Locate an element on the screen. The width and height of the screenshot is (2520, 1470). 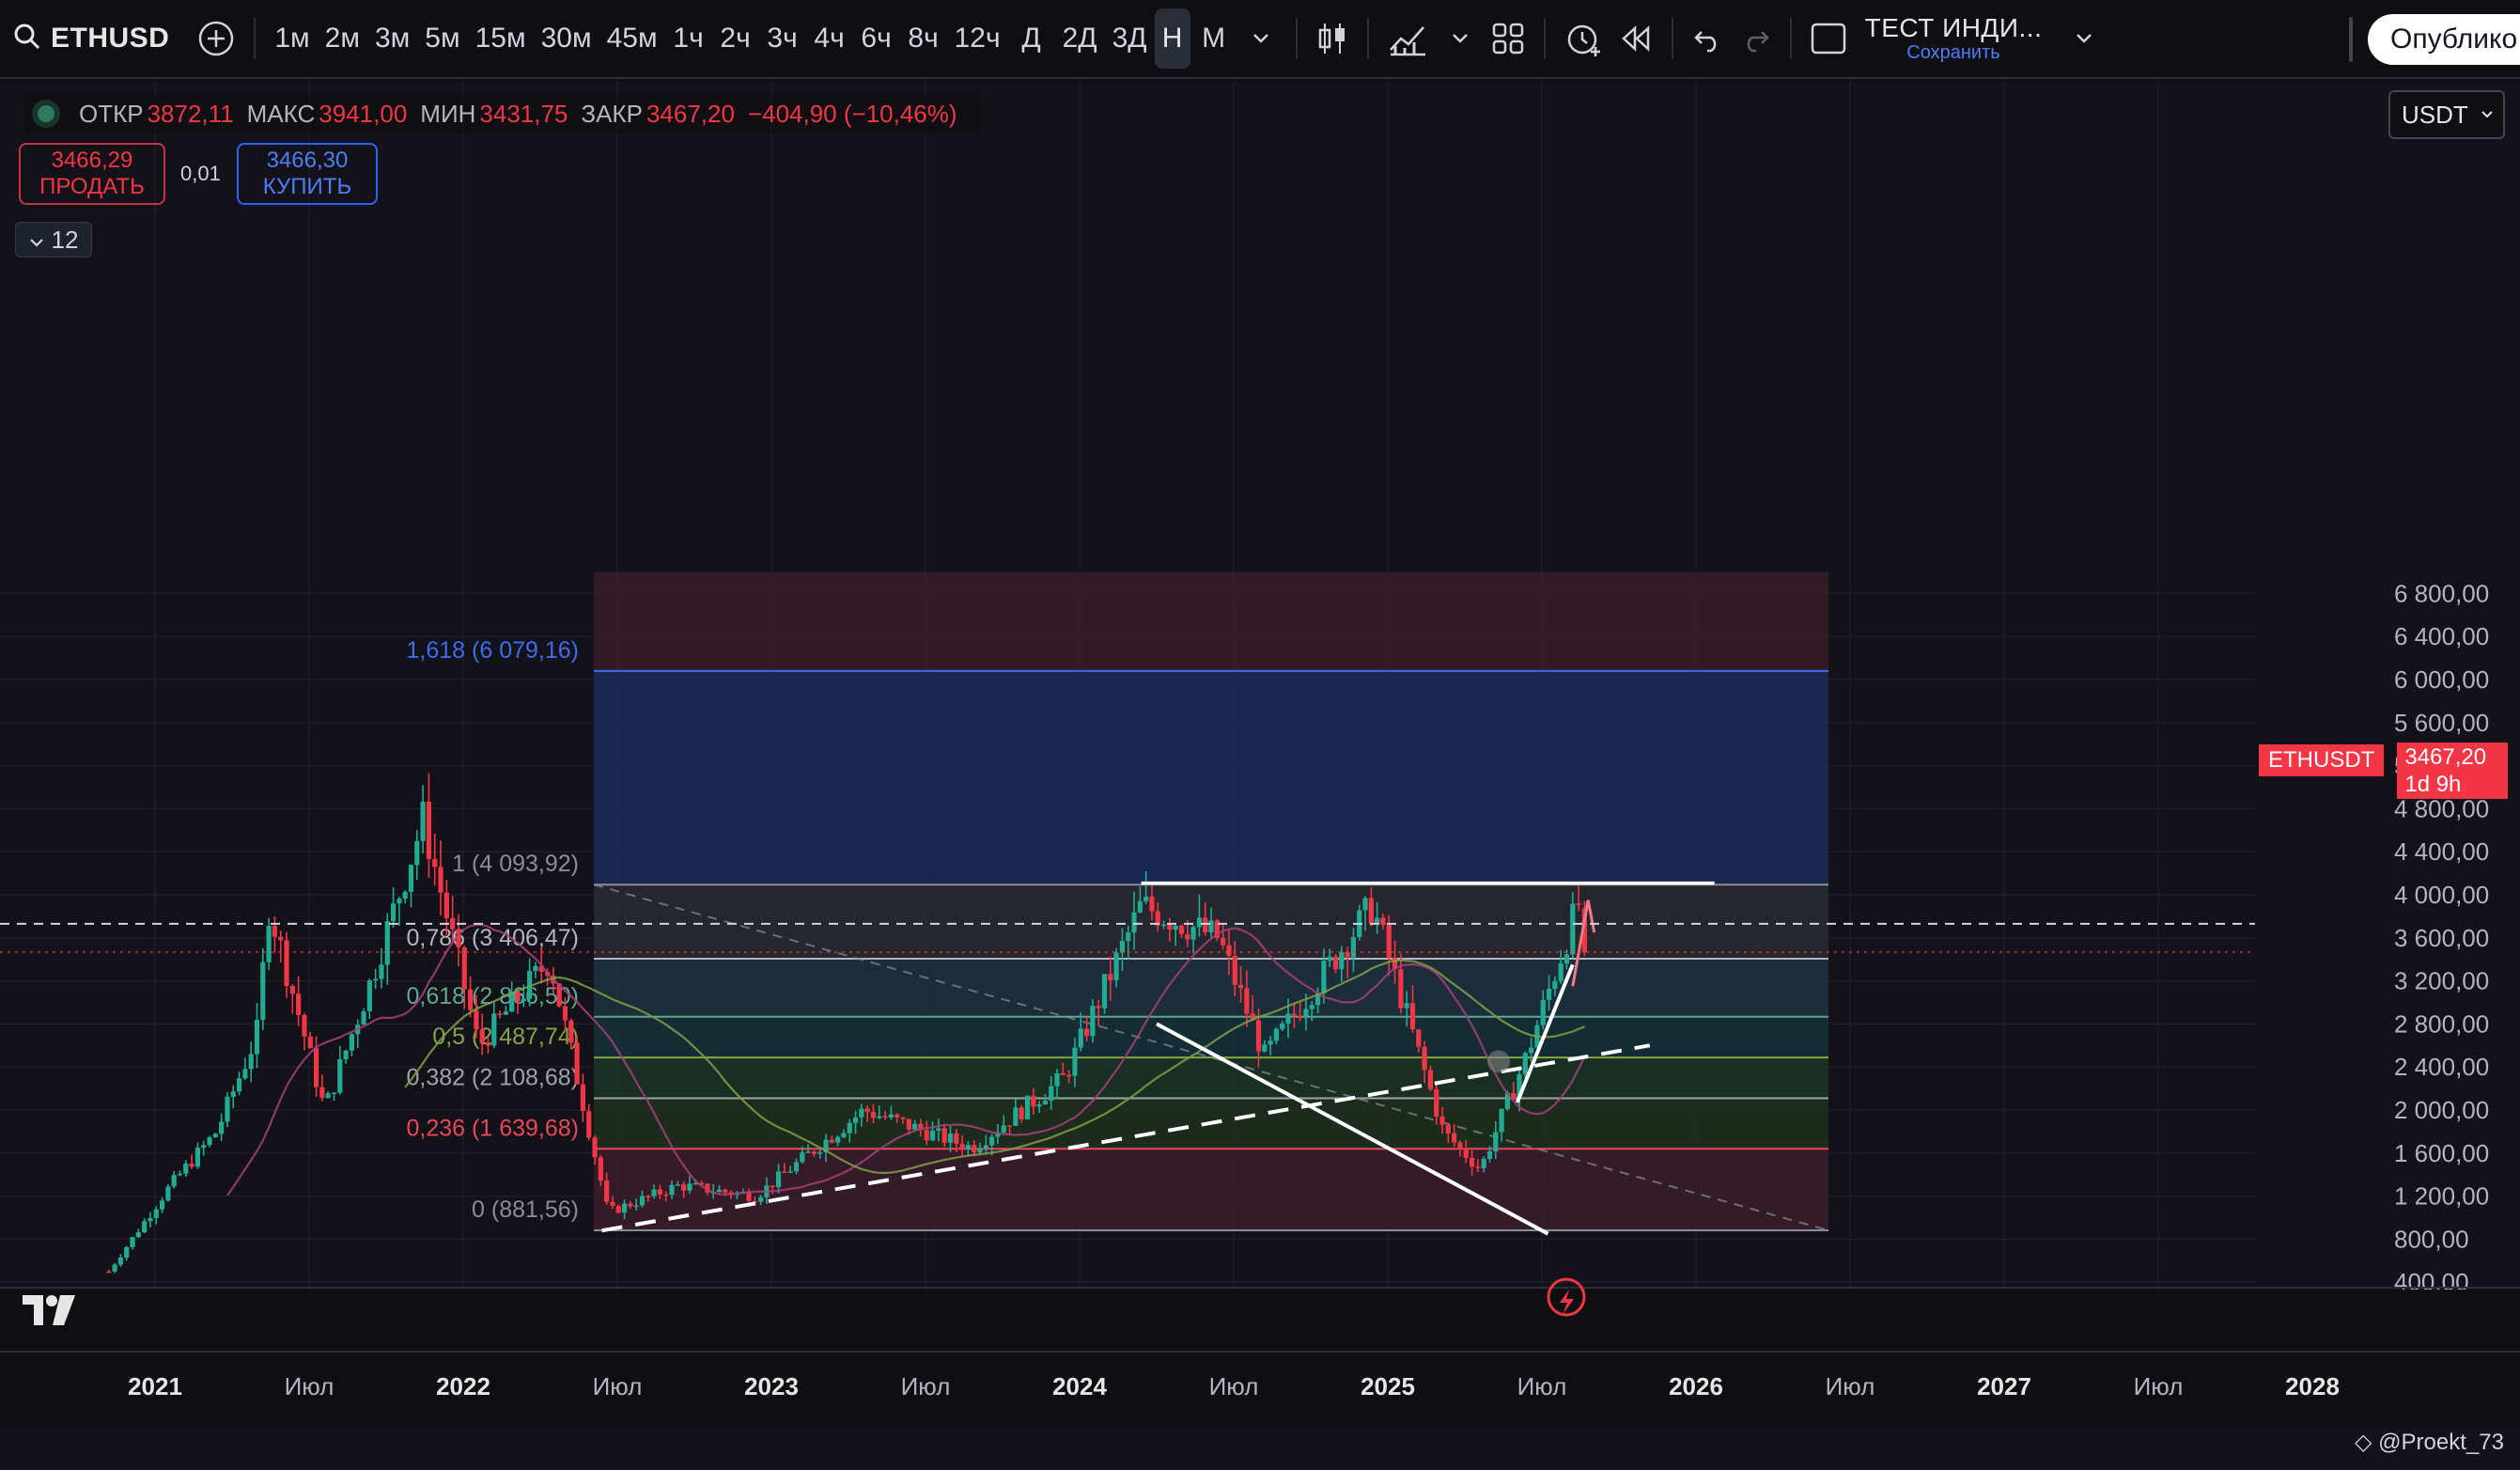
interval-13-button: 12ч is located at coordinates (977, 38).